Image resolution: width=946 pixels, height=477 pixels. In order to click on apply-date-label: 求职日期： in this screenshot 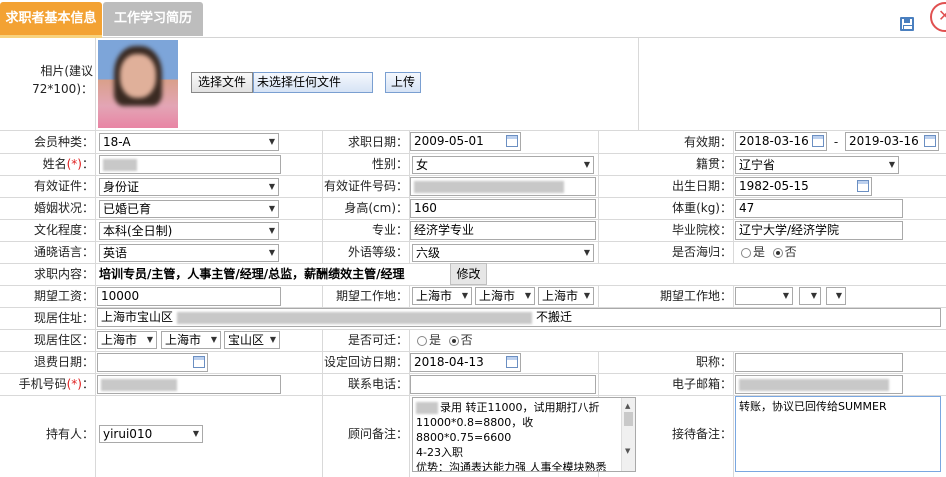, I will do `click(377, 142)`.